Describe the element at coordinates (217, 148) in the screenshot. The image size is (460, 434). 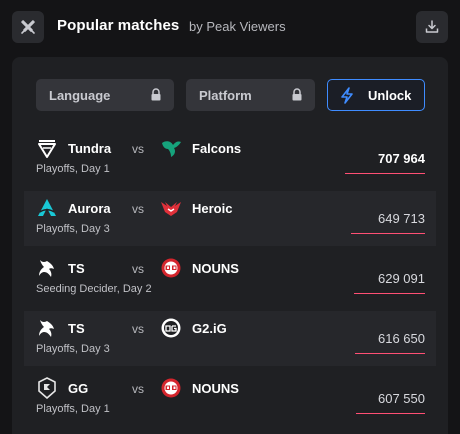
I see `team2-name: Falcons` at that location.